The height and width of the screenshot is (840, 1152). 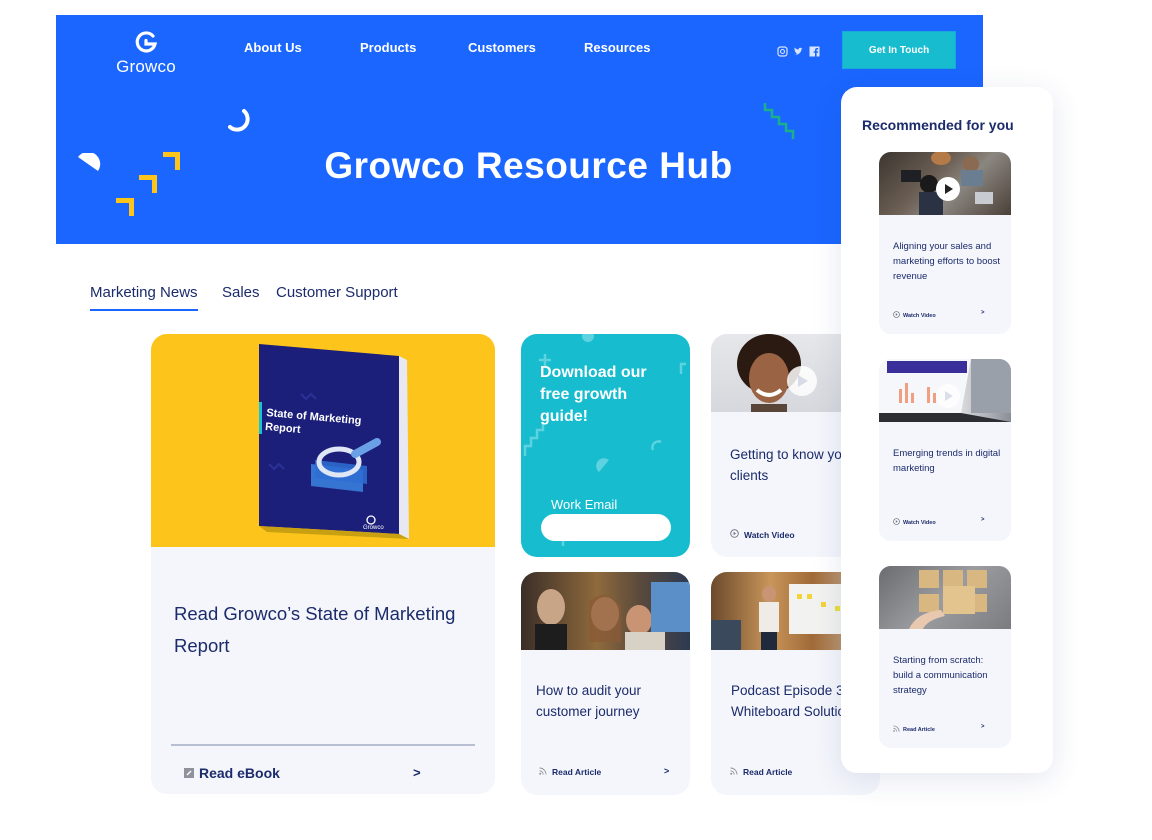 I want to click on card-image-team-meeting, so click(x=605, y=611).